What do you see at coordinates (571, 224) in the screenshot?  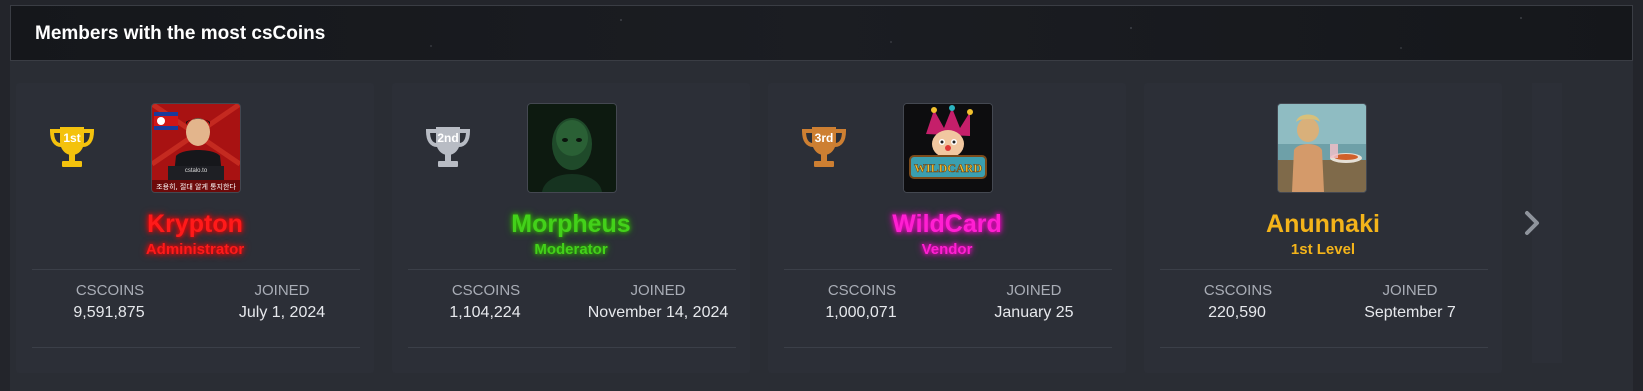 I see `member-name: Morpheus` at bounding box center [571, 224].